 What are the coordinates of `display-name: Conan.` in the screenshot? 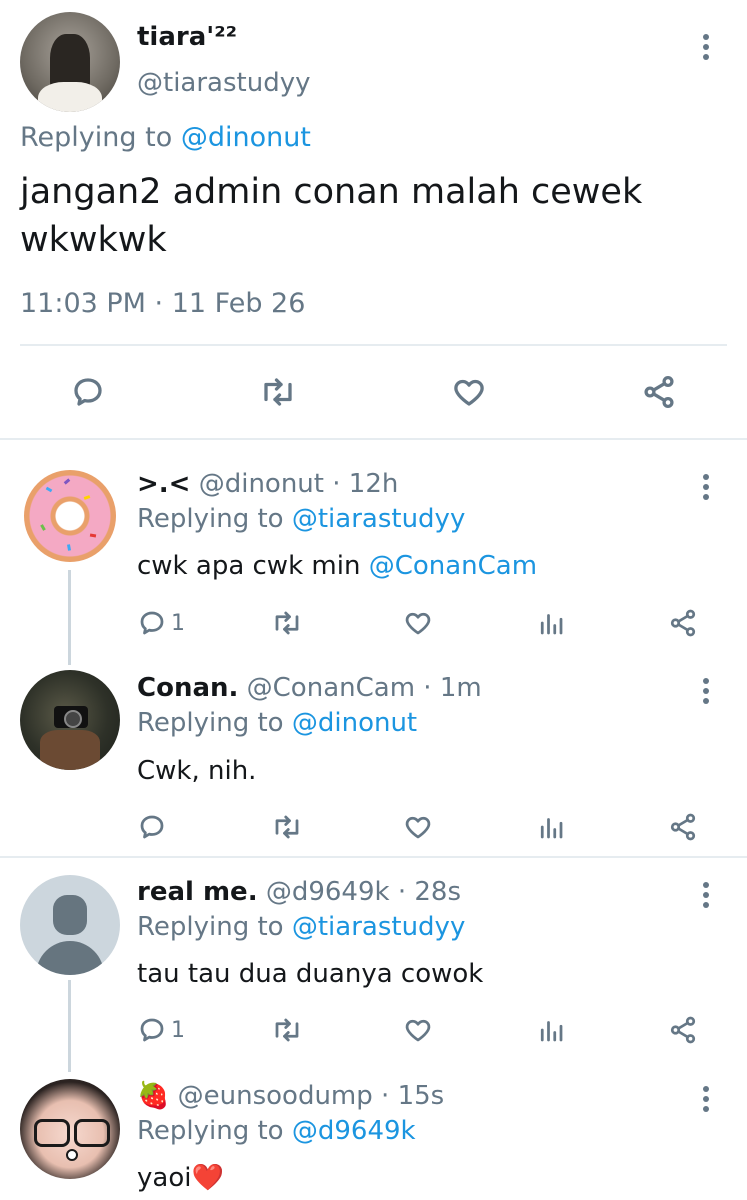 It's located at (187, 688).